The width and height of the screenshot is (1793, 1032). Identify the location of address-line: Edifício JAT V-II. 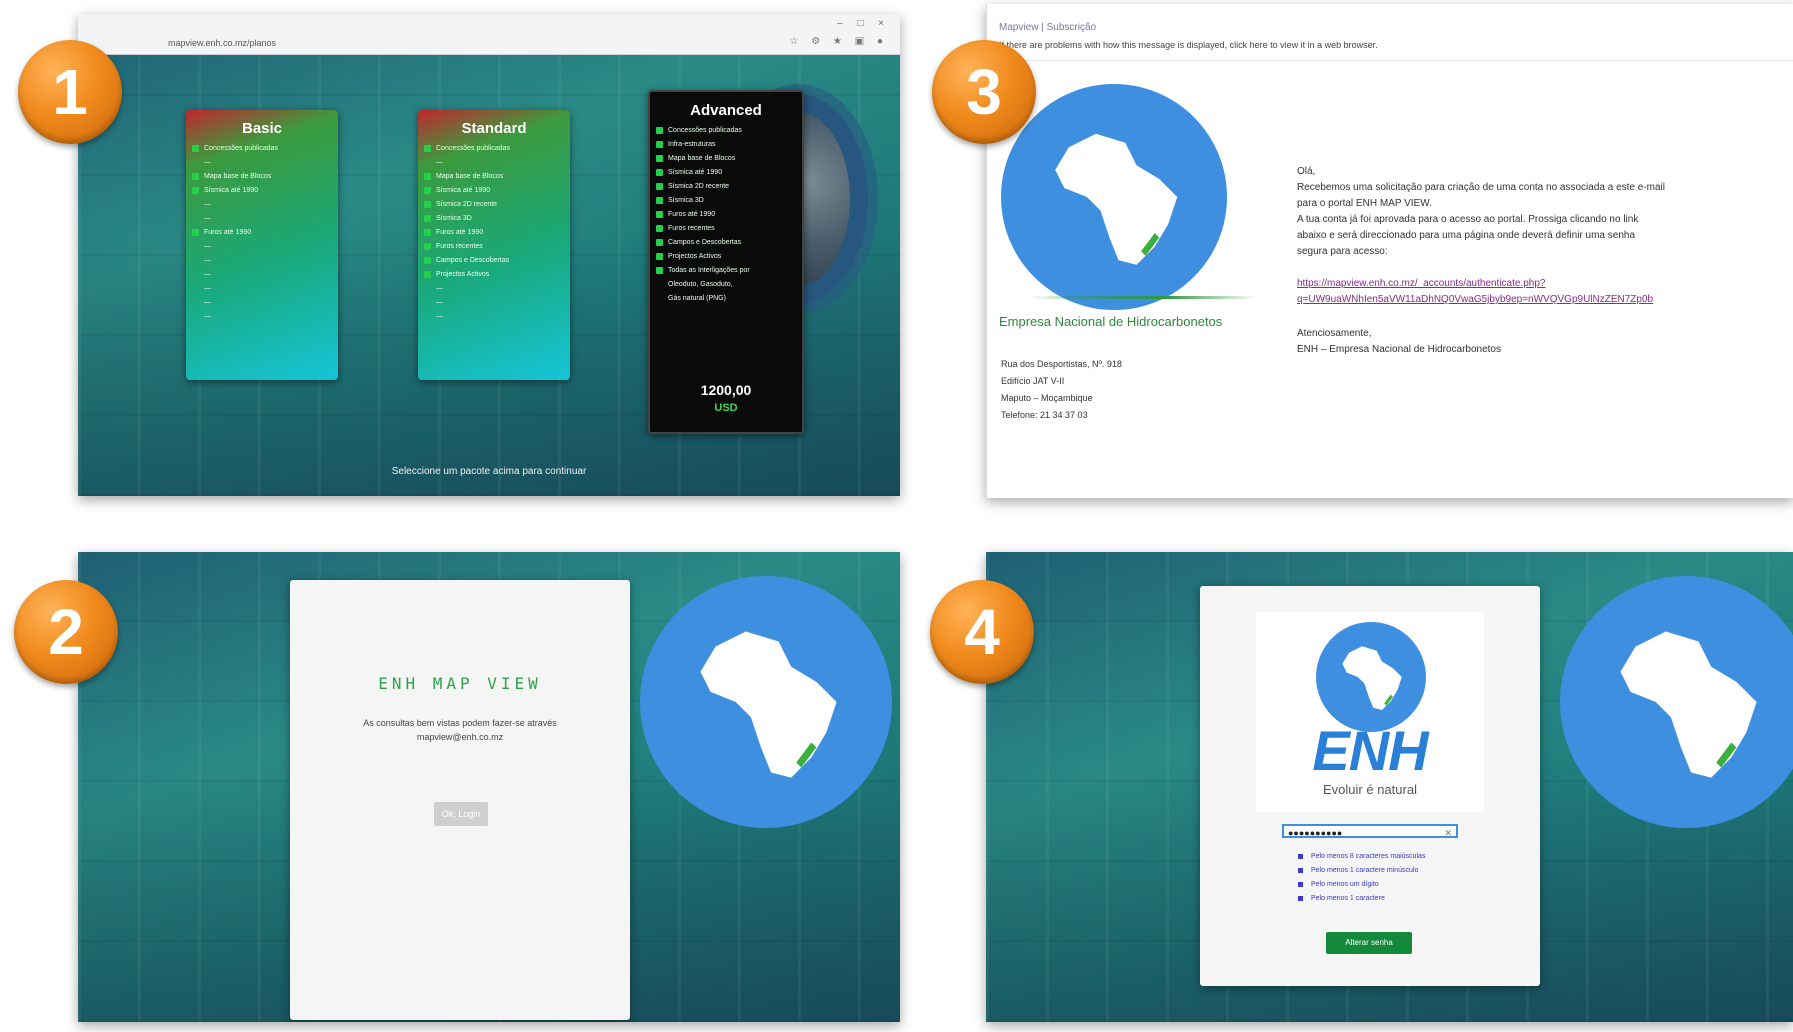
(1033, 381).